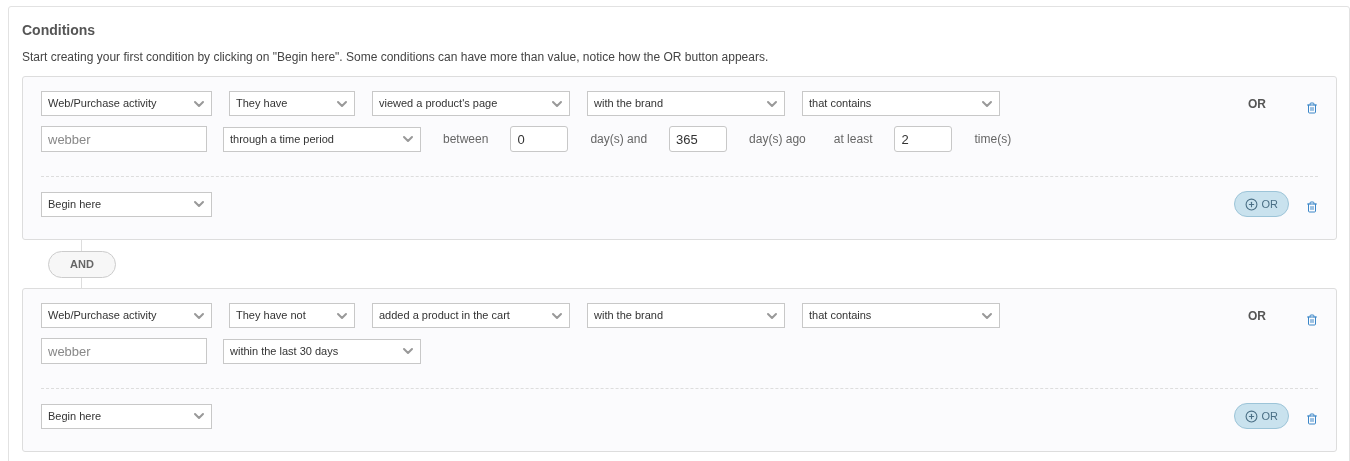 Image resolution: width=1350 pixels, height=461 pixels. Describe the element at coordinates (698, 139) in the screenshot. I see `number-field: 365` at that location.